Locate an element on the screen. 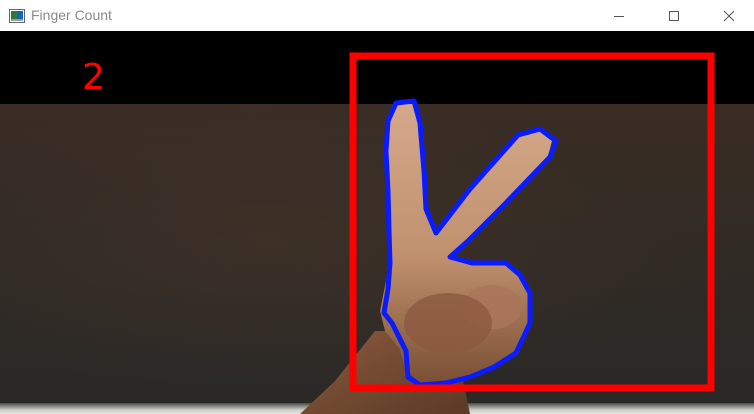 The image size is (754, 414). minimize-button is located at coordinates (619, 15).